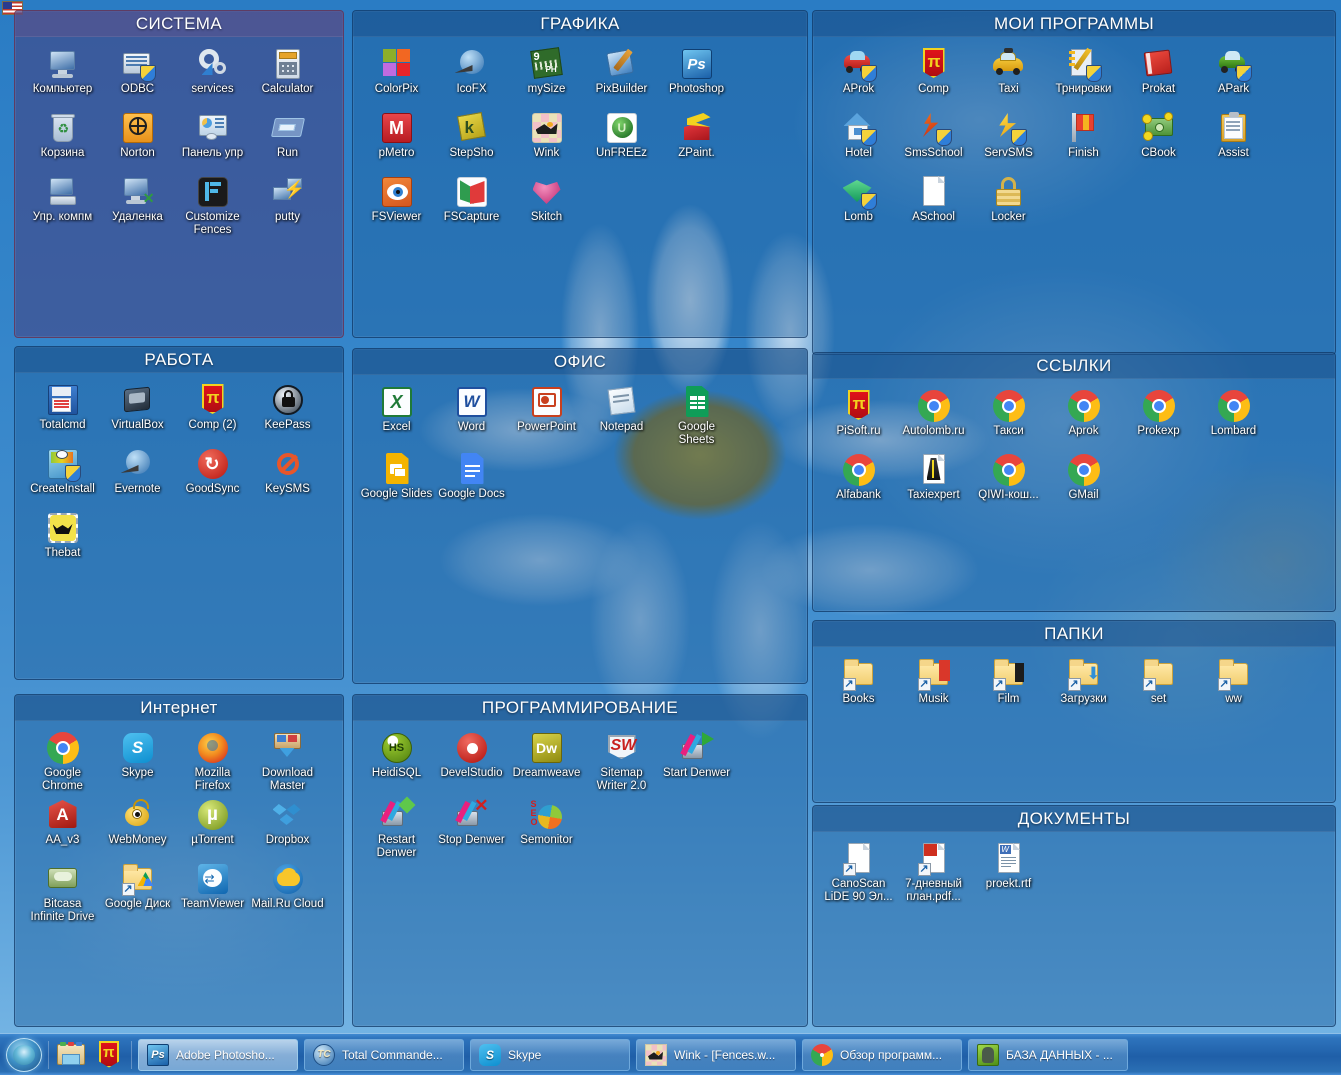 This screenshot has height=1075, width=1341. What do you see at coordinates (109, 1055) in the screenshot?
I see `quicklaunch-pisoft: π` at bounding box center [109, 1055].